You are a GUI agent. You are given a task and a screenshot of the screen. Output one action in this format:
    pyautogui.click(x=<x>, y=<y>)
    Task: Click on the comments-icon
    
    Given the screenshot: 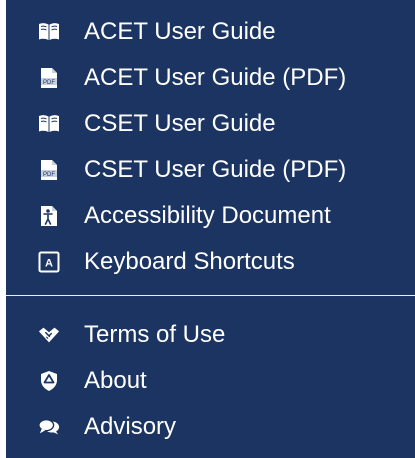 What is the action you would take?
    pyautogui.click(x=49, y=427)
    